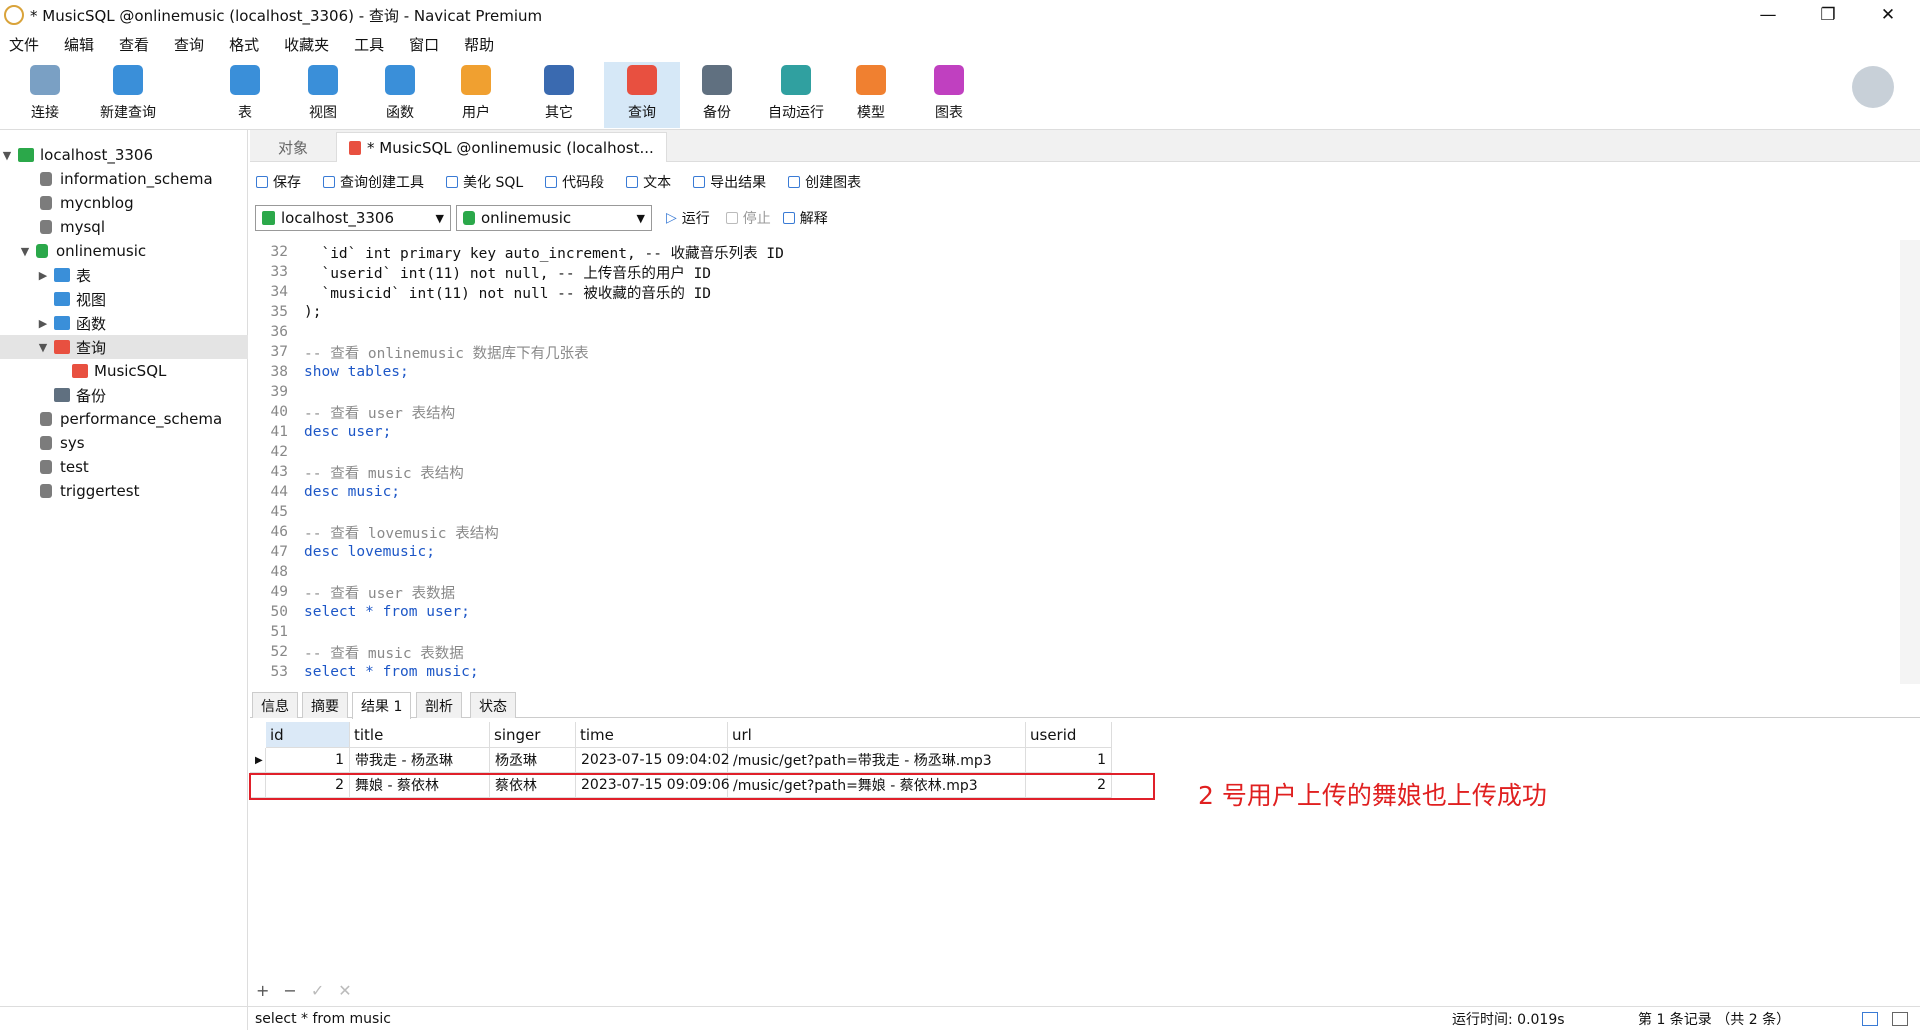 The height and width of the screenshot is (1030, 1920). Describe the element at coordinates (372, 44) in the screenshot. I see `menu-tools: 工具` at that location.